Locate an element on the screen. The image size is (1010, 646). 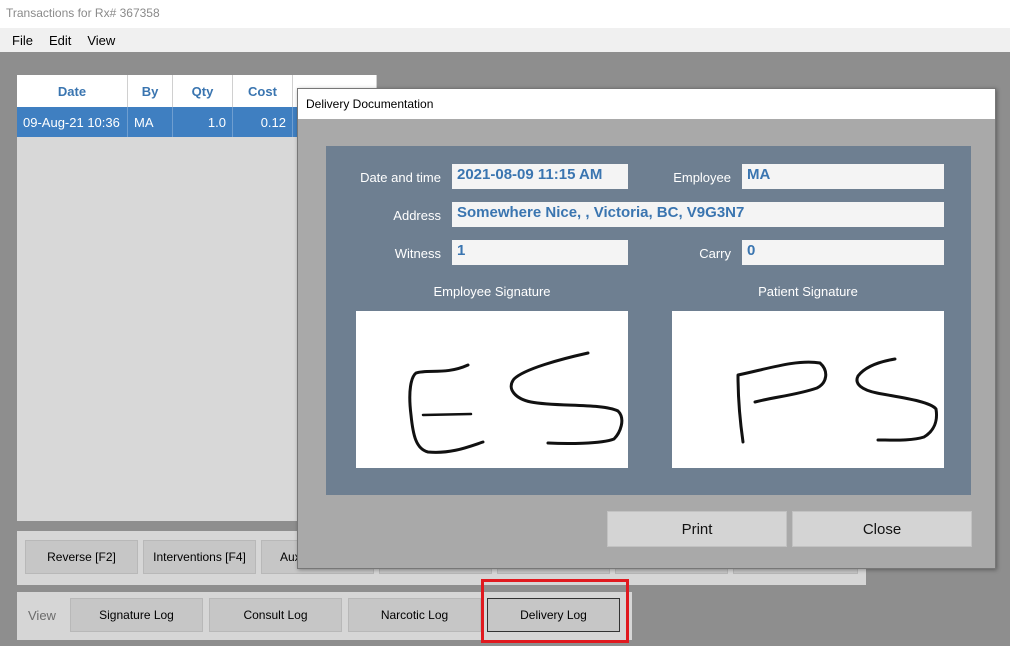
narcotic-log-button: Narcotic Log is located at coordinates (414, 615).